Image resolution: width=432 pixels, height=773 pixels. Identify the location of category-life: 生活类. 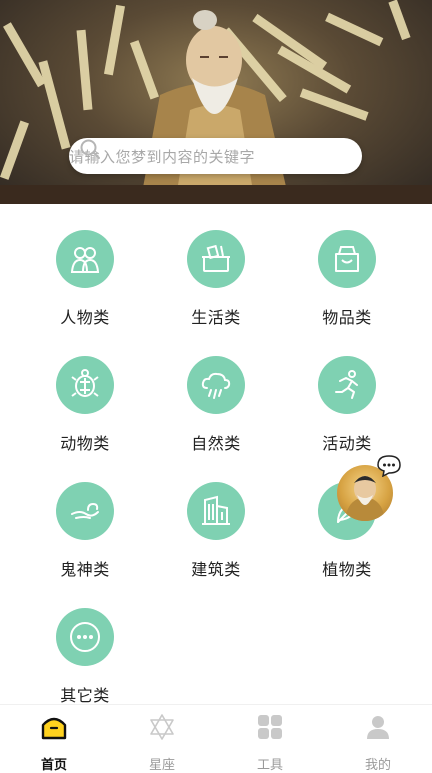
(216, 279).